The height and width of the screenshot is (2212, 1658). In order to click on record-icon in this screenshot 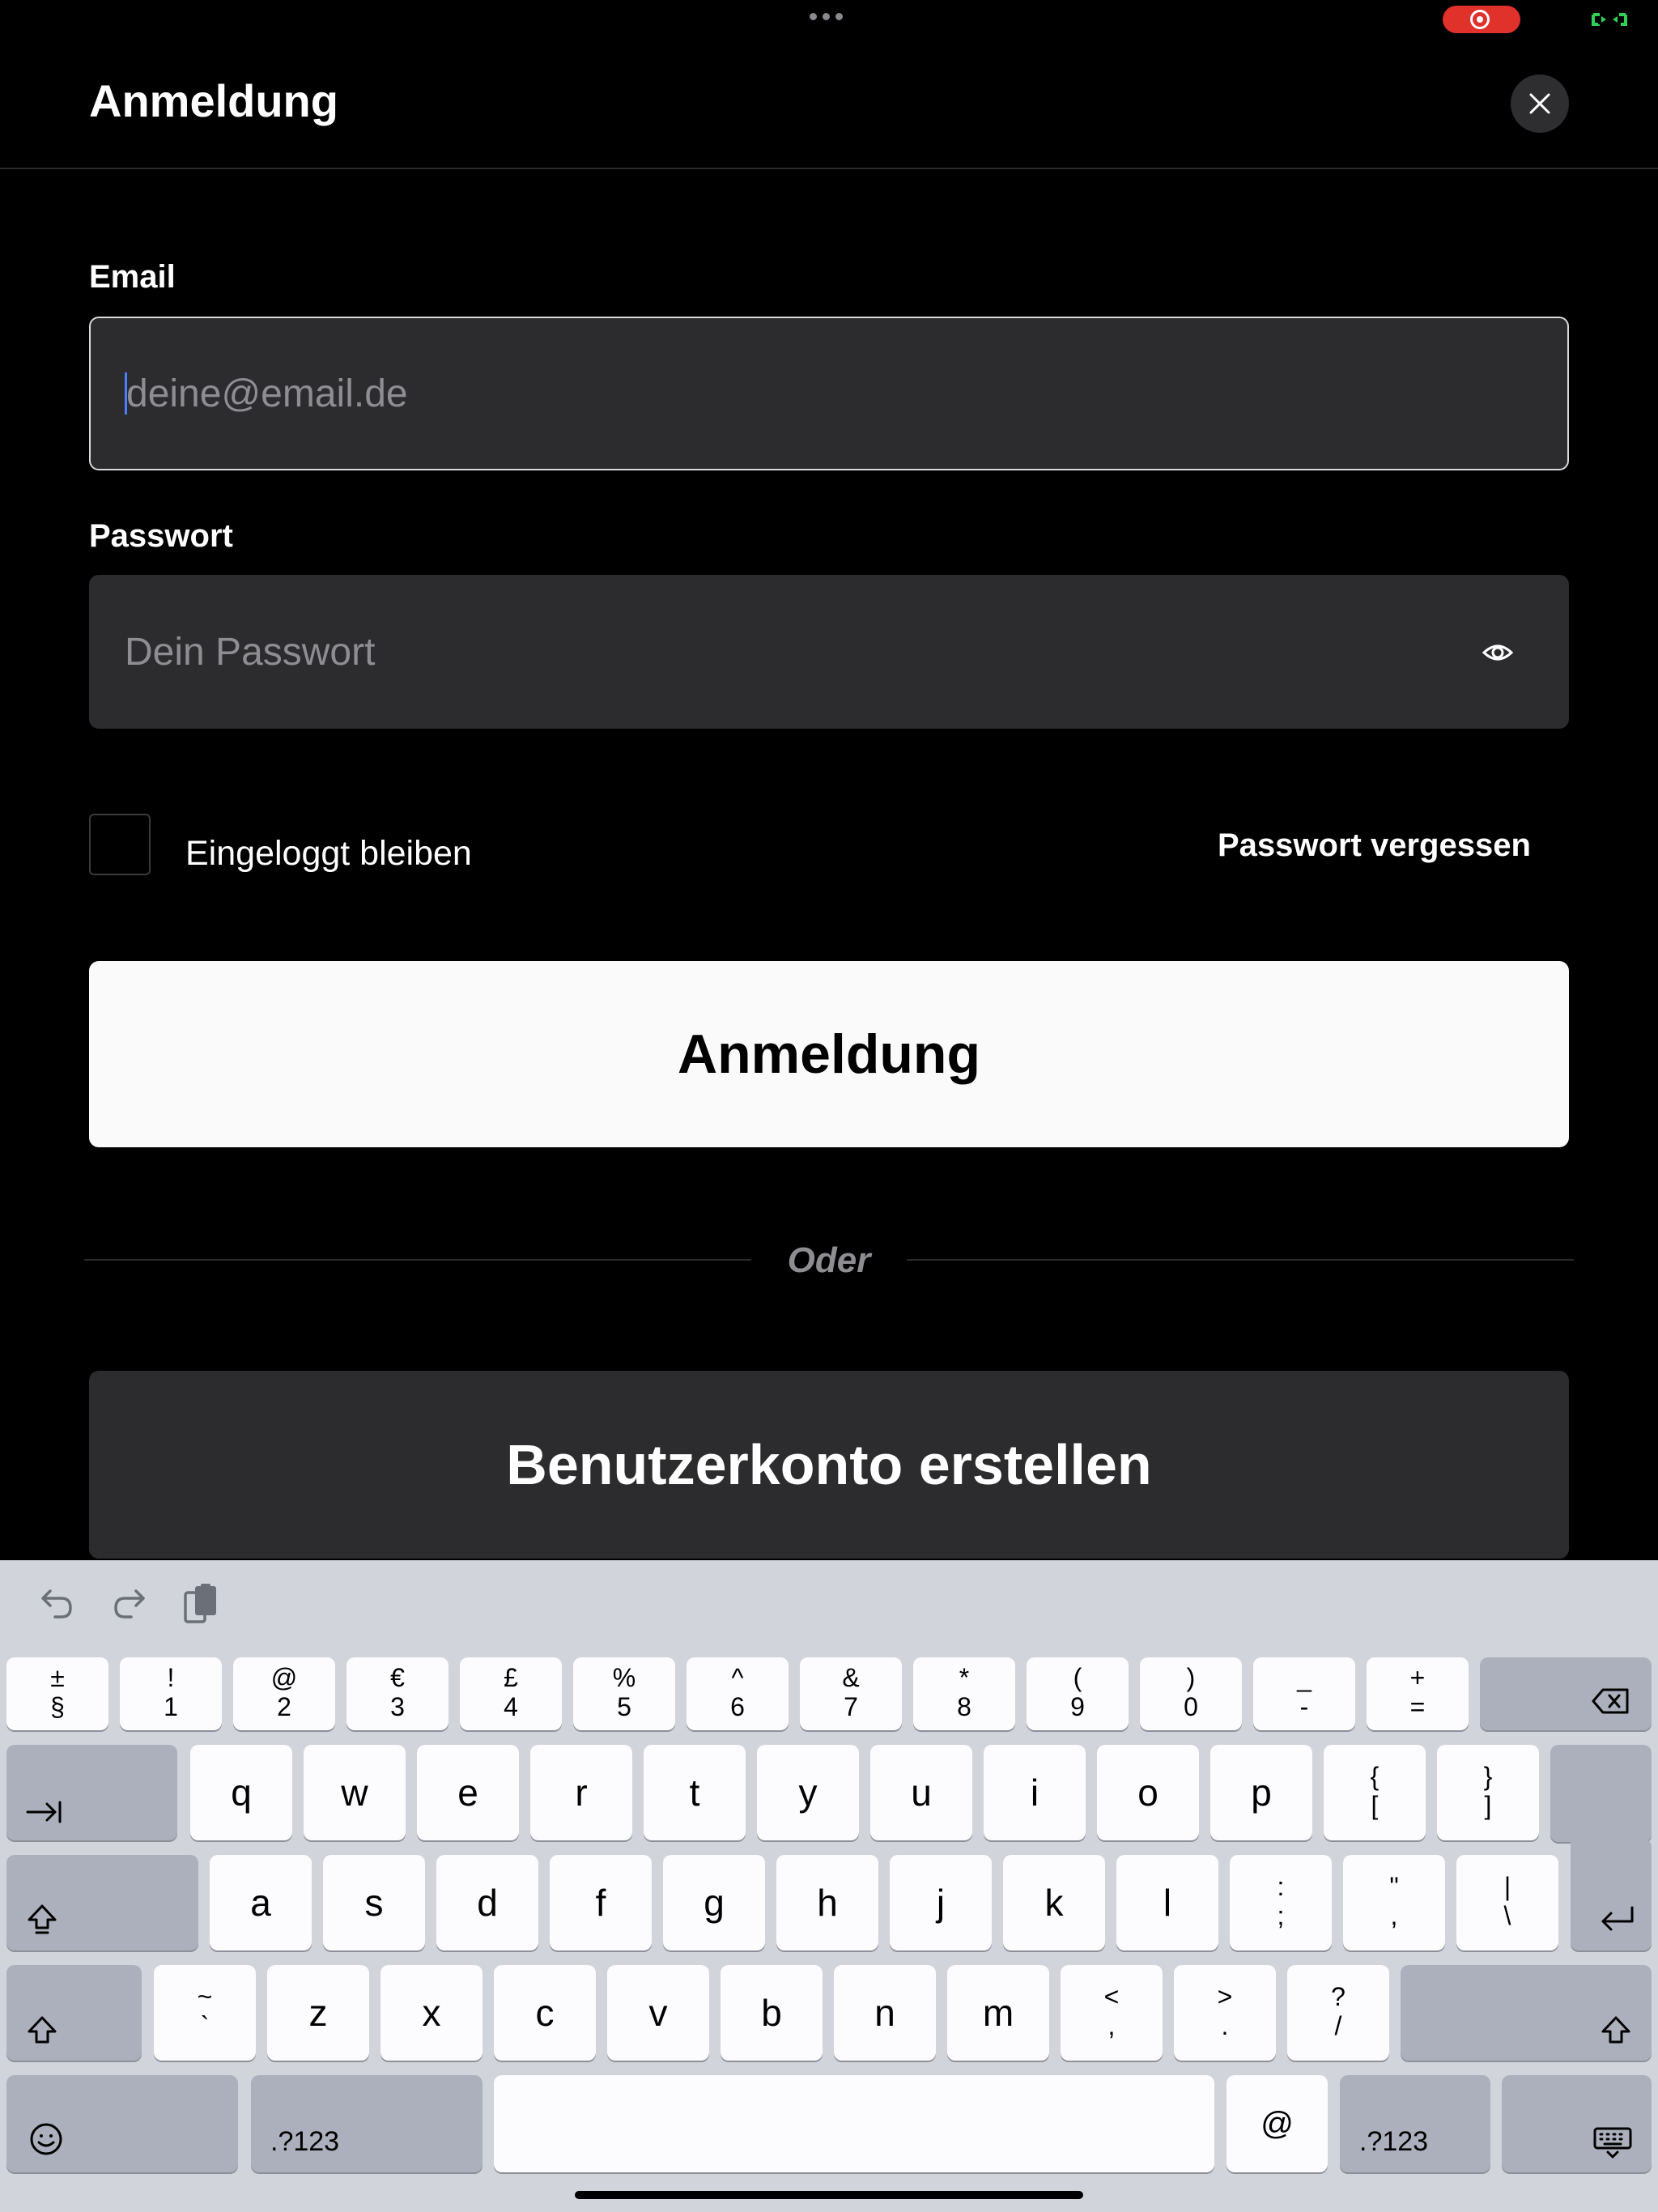, I will do `click(1480, 19)`.